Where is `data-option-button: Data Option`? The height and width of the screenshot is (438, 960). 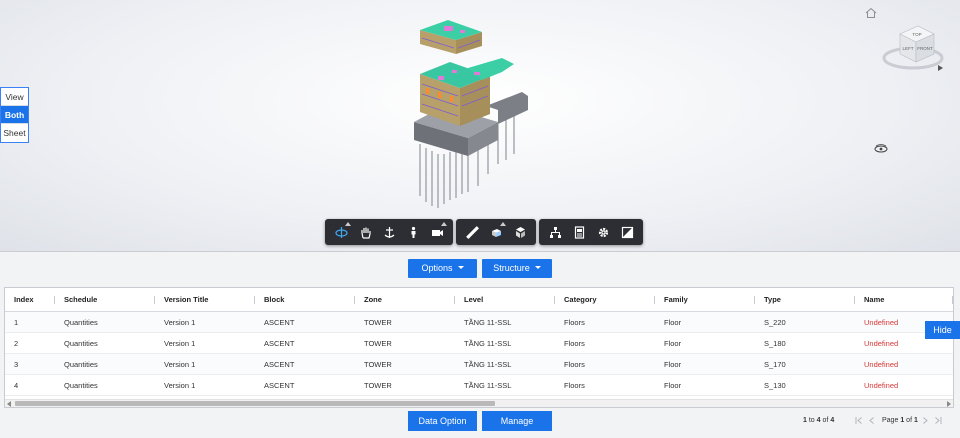 data-option-button: Data Option is located at coordinates (442, 421).